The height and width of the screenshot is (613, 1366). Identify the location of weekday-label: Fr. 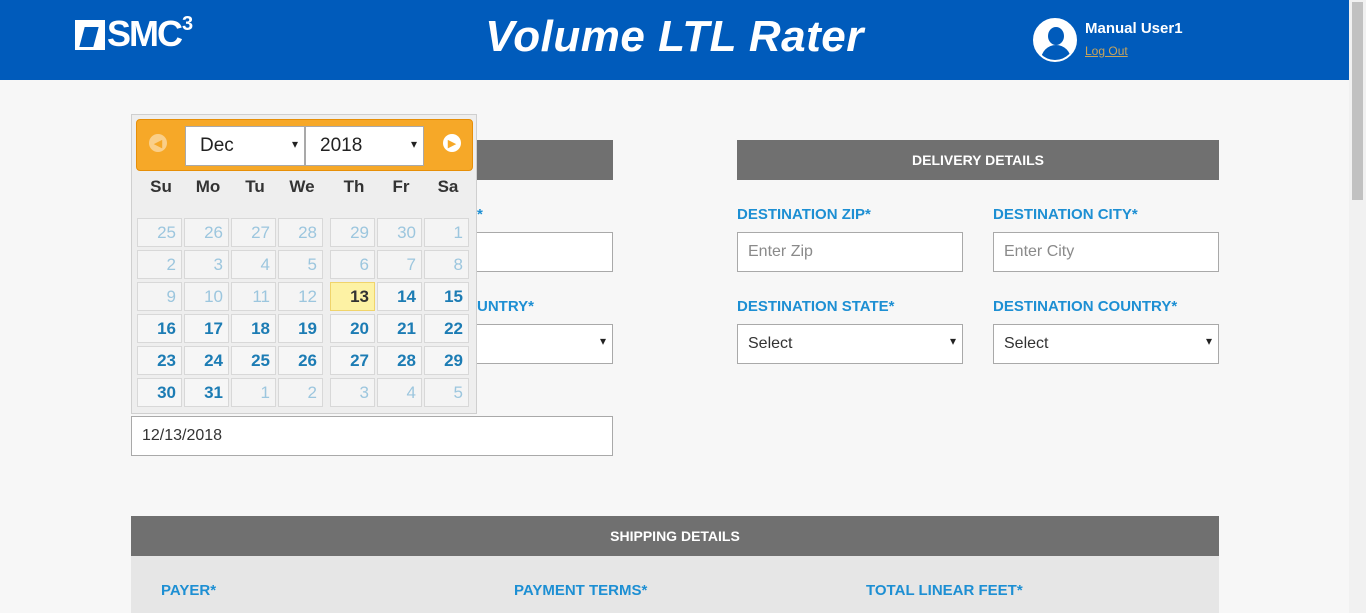
(401, 186).